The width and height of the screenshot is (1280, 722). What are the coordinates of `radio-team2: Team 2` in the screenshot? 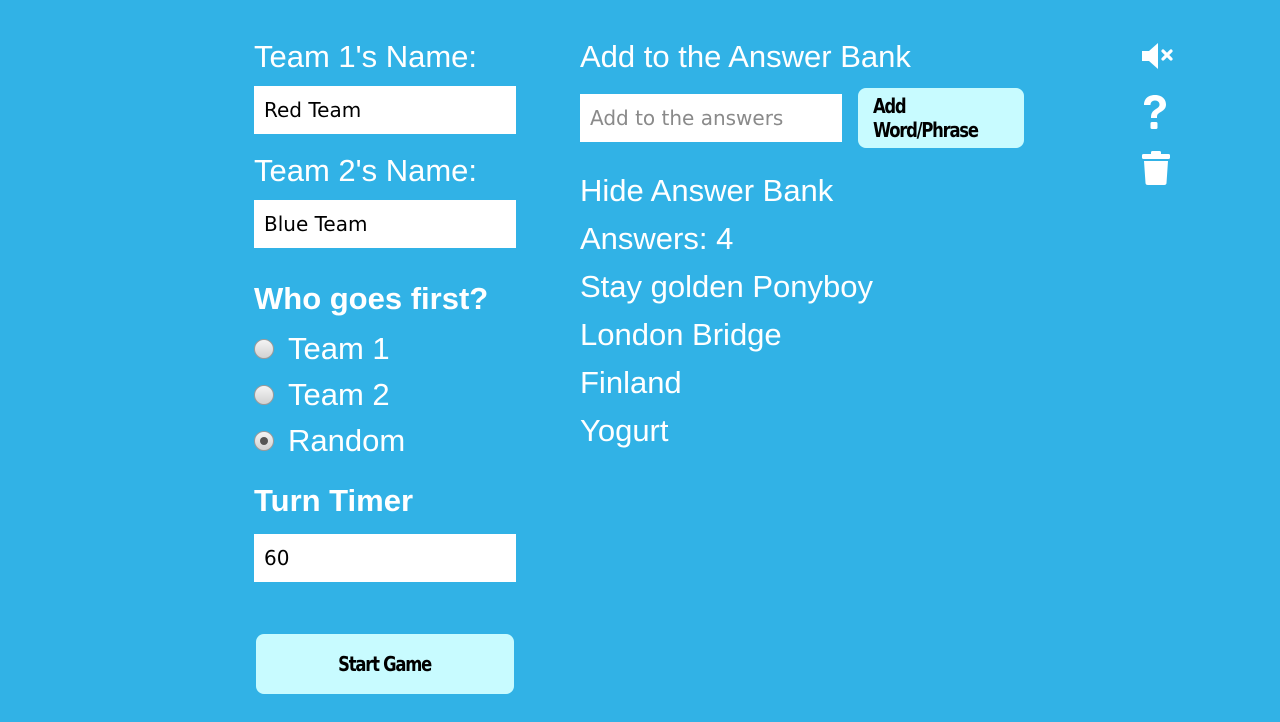 It's located at (322, 395).